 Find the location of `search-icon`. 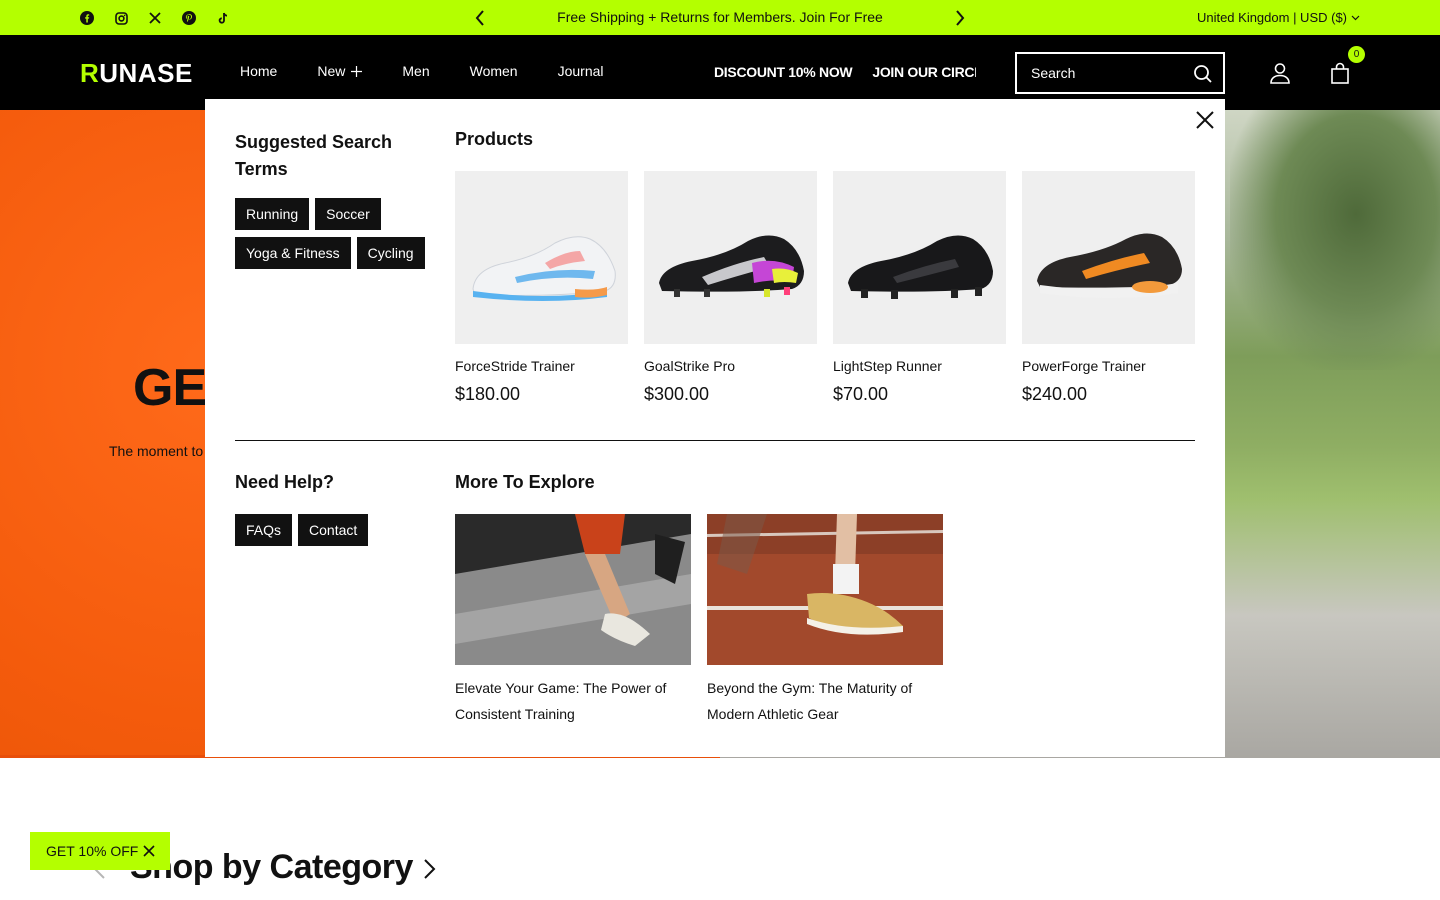

search-icon is located at coordinates (1203, 74).